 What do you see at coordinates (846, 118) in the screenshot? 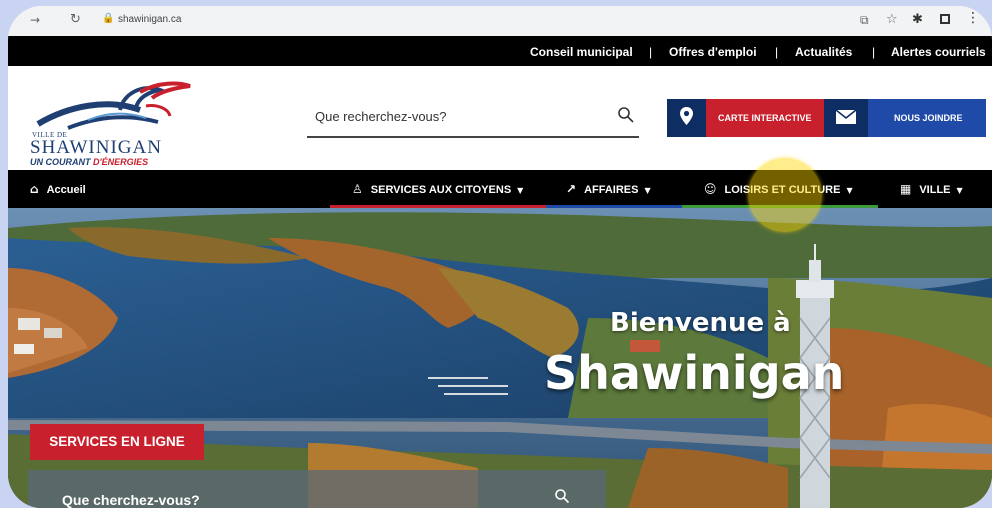
I see `envelope-icon` at bounding box center [846, 118].